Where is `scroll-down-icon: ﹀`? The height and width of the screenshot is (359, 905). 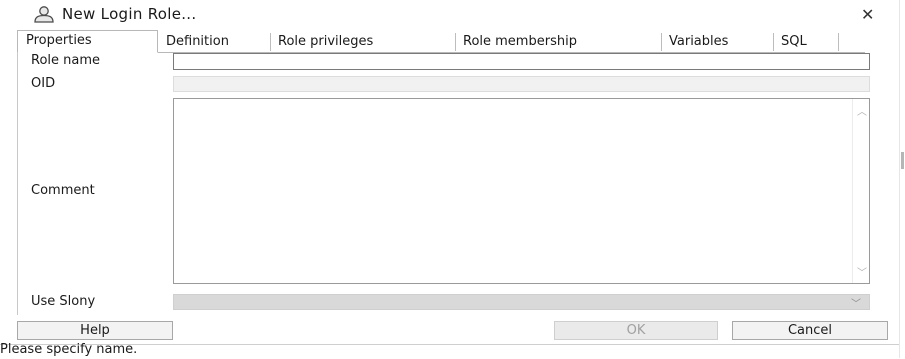 scroll-down-icon: ﹀ is located at coordinates (862, 271).